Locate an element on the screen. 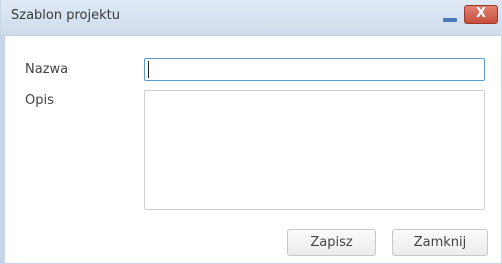  dialog-left-border is located at coordinates (3, 149).